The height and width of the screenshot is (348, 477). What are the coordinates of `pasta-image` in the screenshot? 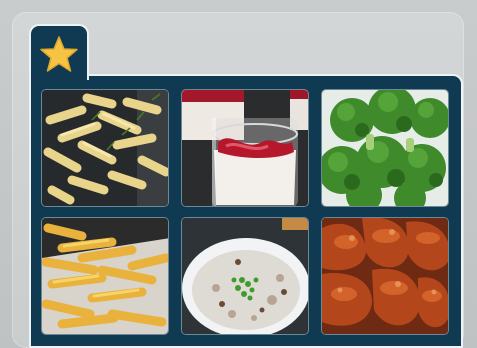 It's located at (105, 148).